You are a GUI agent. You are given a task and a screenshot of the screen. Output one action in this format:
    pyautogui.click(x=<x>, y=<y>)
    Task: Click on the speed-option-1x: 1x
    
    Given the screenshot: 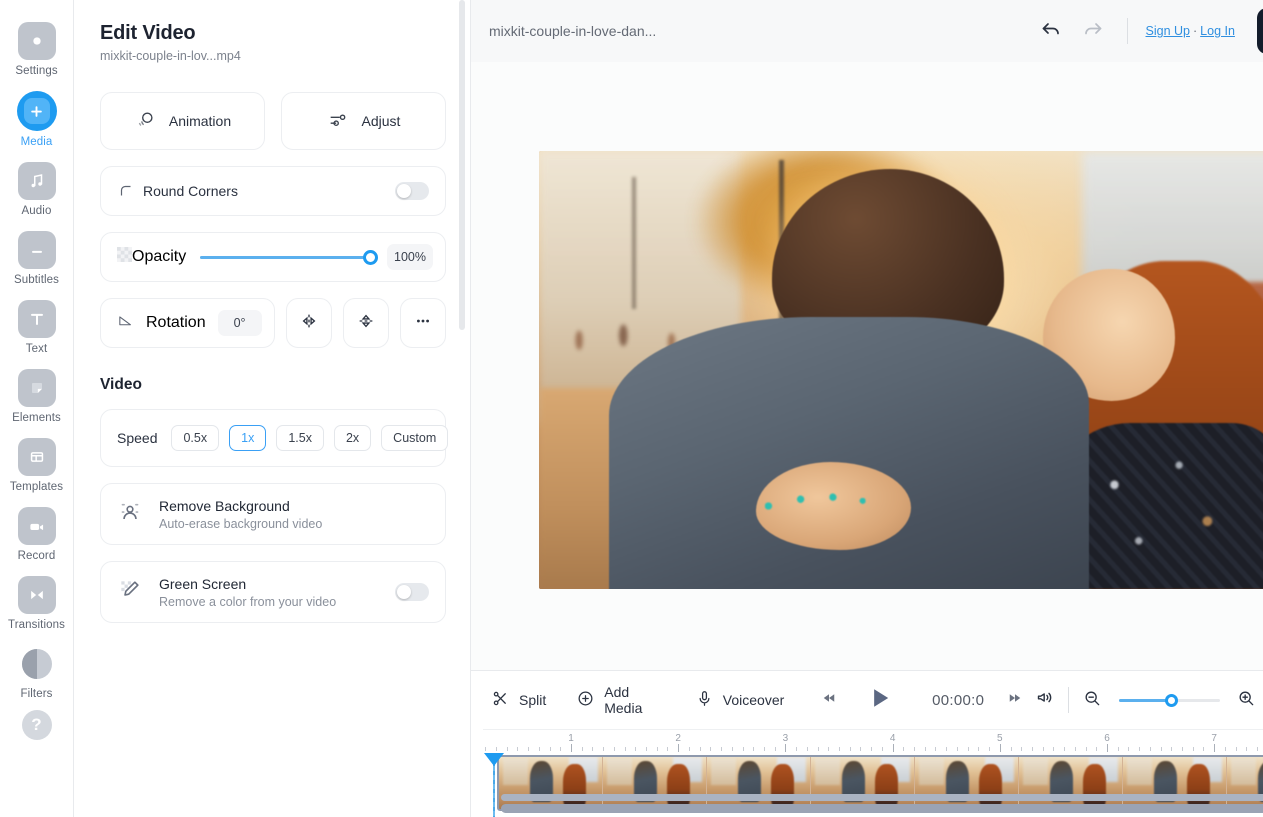 What is the action you would take?
    pyautogui.click(x=248, y=438)
    